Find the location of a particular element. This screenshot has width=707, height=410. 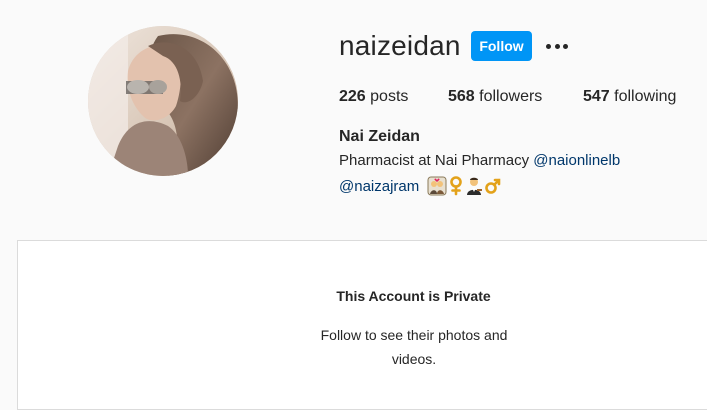

man-judge-emoji is located at coordinates (475, 186).